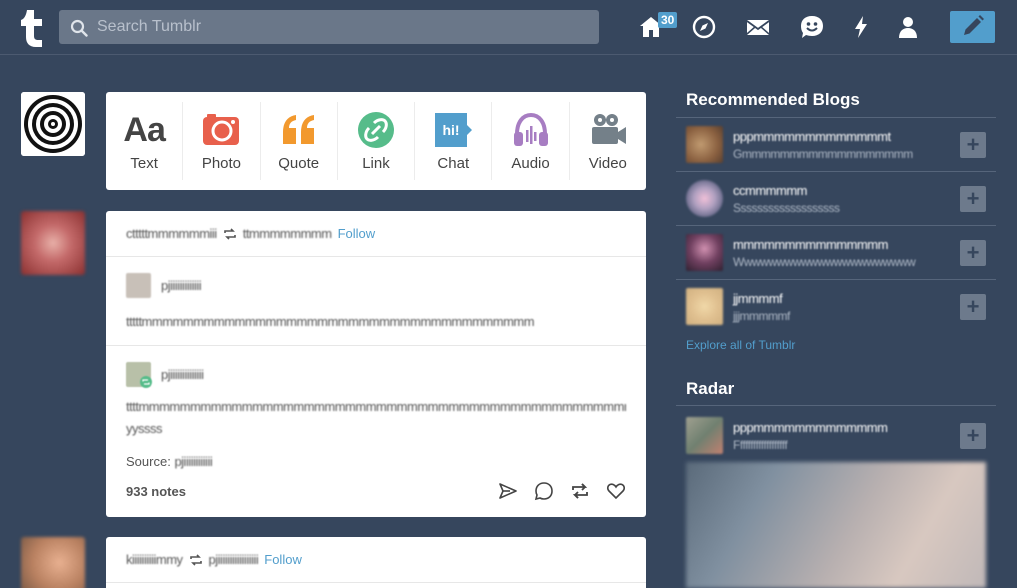 The width and height of the screenshot is (1017, 588). I want to click on recommended-blog-item: pppmmmmmmmmmmmmmt Gmmmmmmmmmmmmmmmmmm +, so click(836, 144).